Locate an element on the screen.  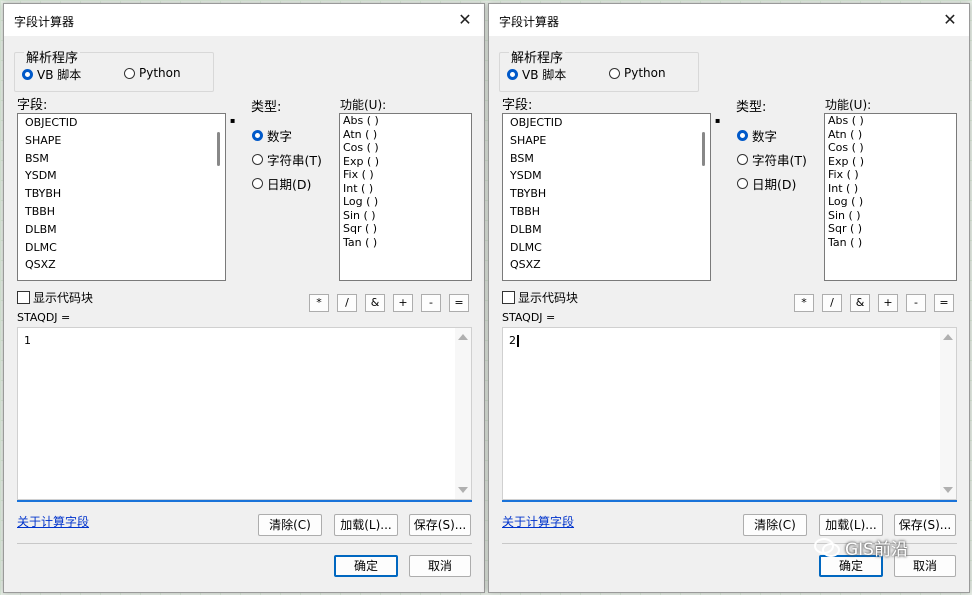
text-caret is located at coordinates (518, 341).